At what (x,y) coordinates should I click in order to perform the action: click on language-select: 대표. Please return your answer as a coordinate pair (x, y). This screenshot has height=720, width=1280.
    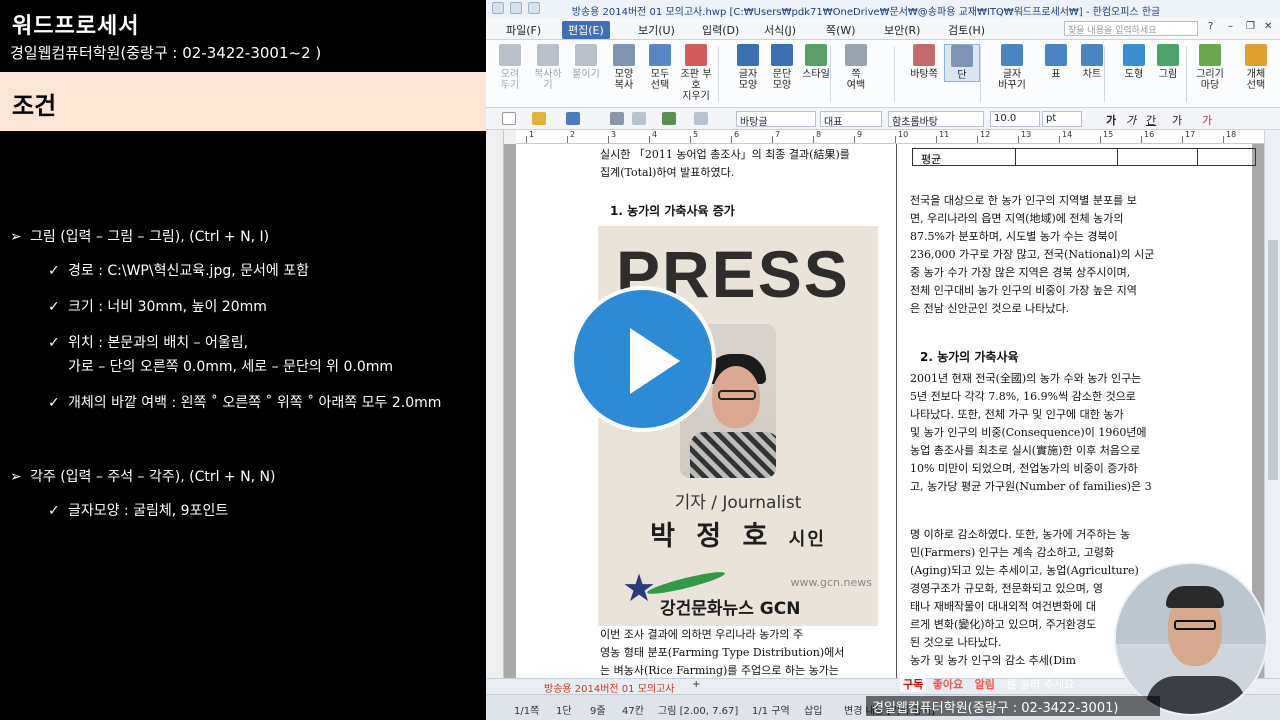
    Looking at the image, I should click on (851, 119).